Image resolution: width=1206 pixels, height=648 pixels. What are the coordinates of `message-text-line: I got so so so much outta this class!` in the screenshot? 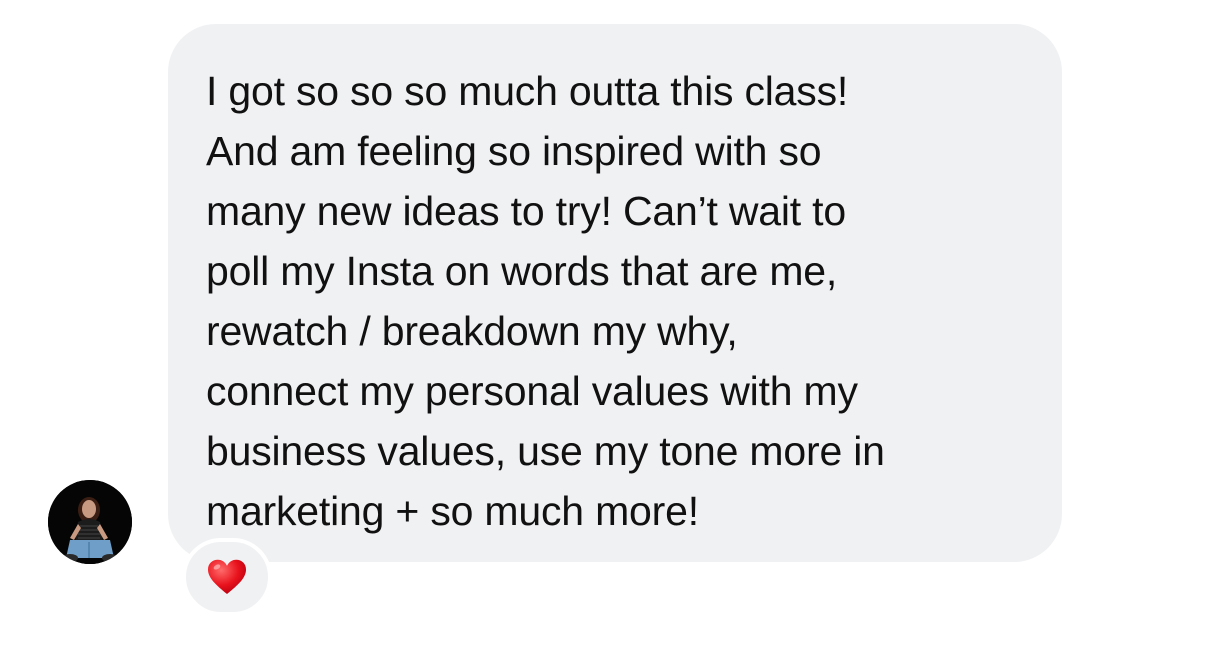 It's located at (527, 91).